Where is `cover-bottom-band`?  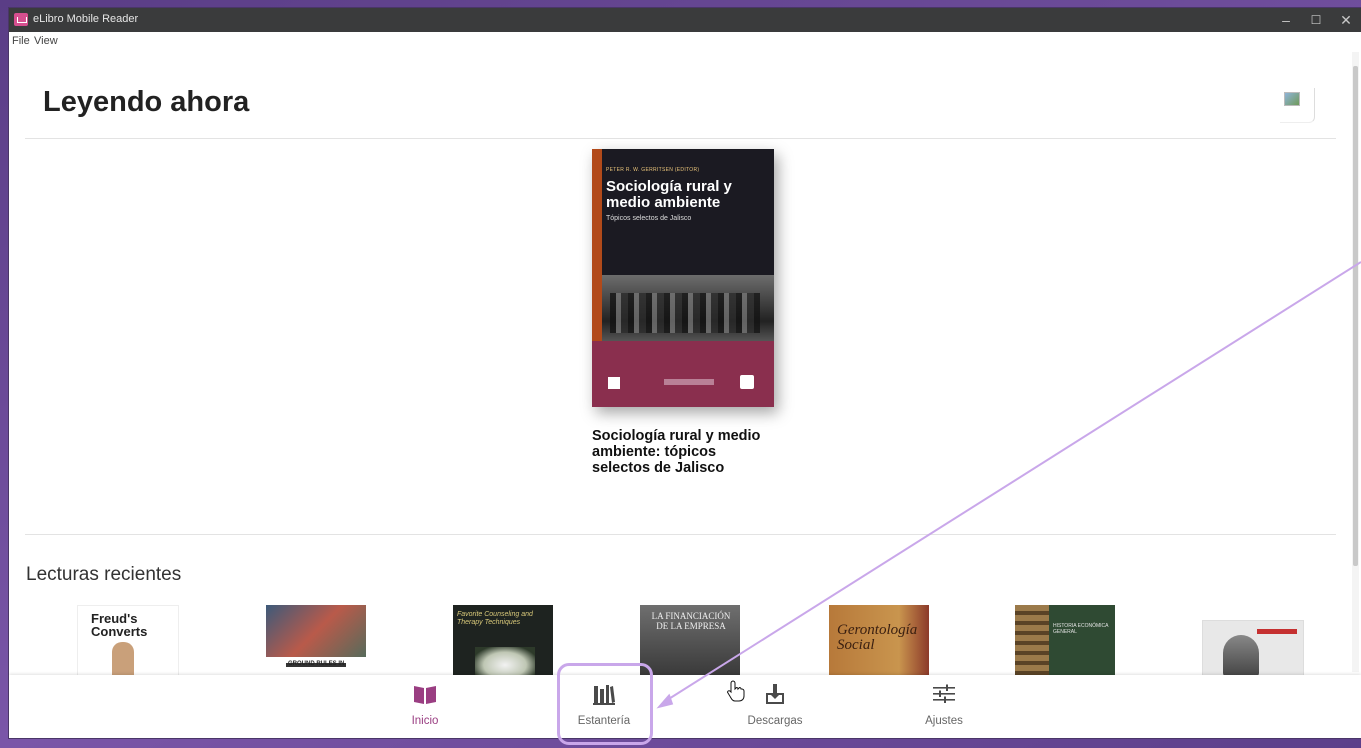 cover-bottom-band is located at coordinates (683, 374).